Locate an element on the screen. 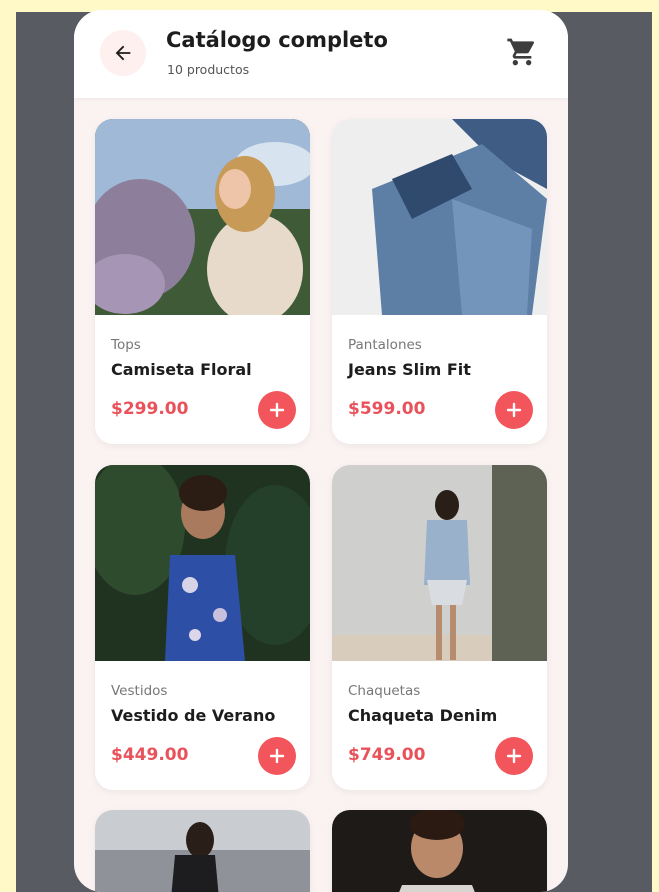 The width and height of the screenshot is (659, 892). cart-button is located at coordinates (523, 53).